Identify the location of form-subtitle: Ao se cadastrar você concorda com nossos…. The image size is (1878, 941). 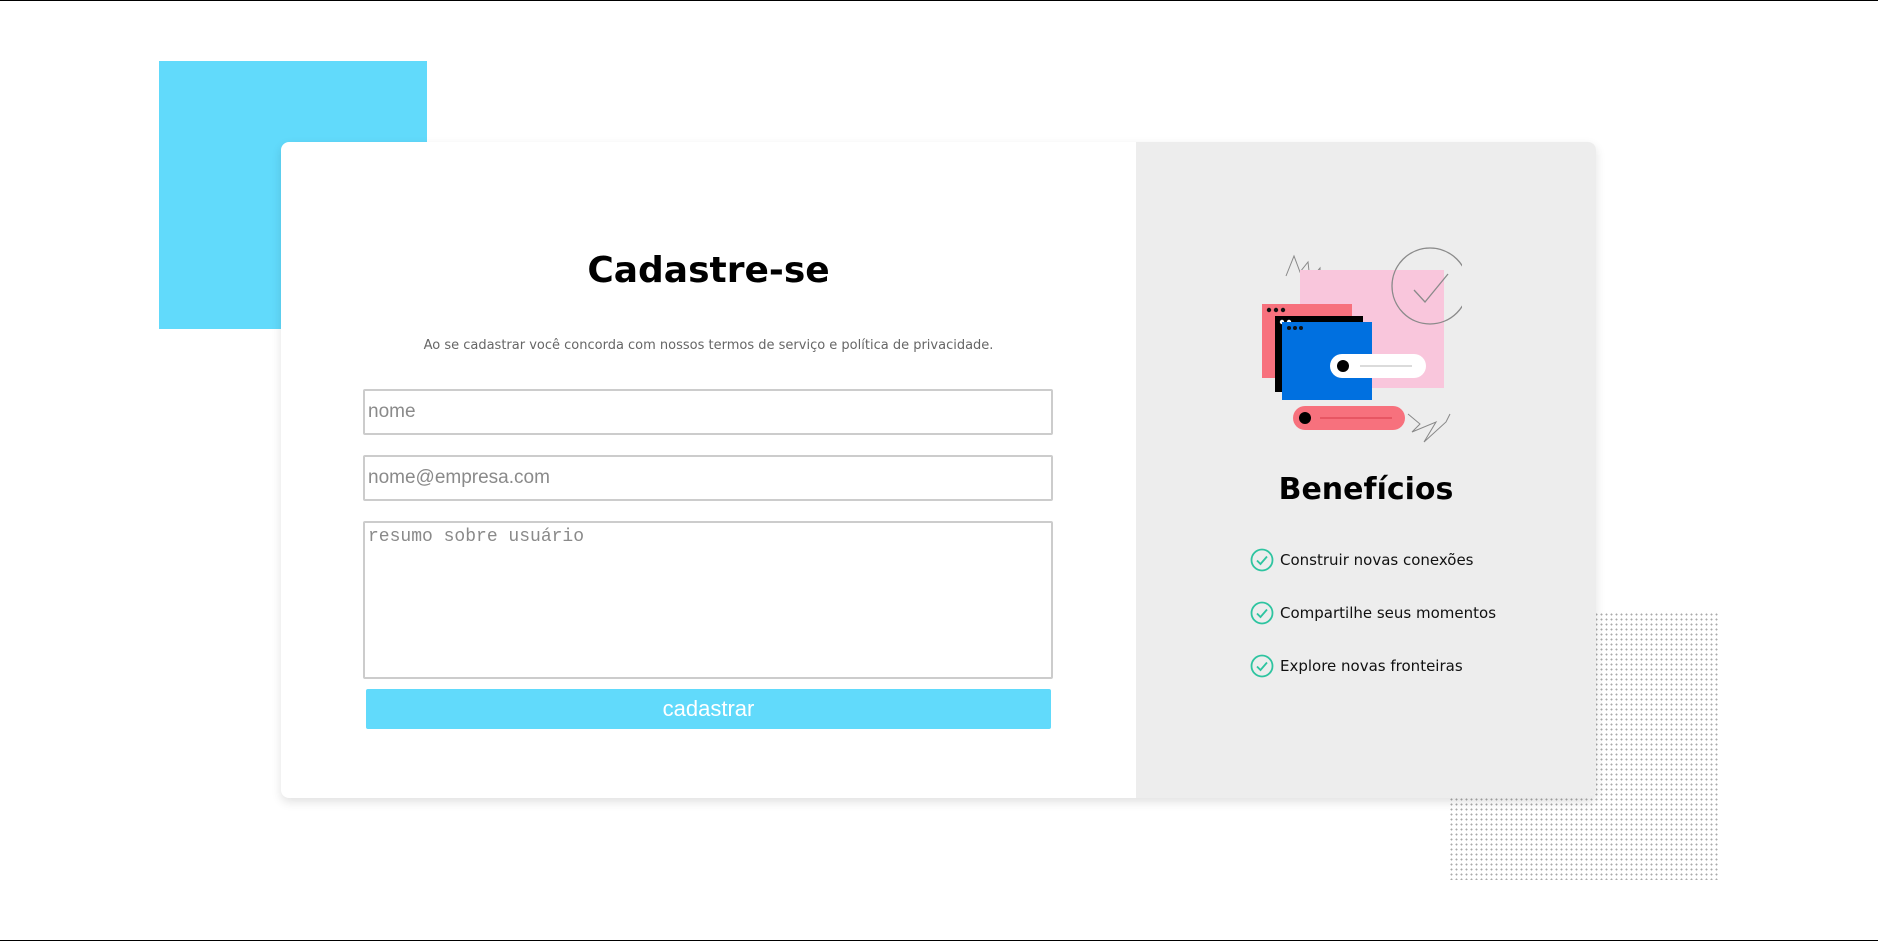
(708, 345).